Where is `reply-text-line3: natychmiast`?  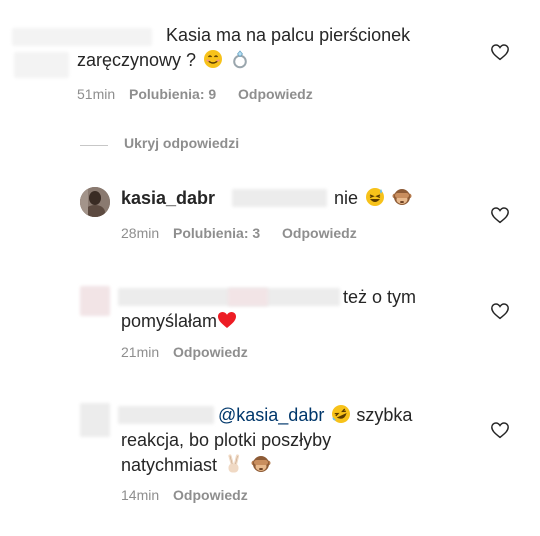
reply-text-line3: natychmiast is located at coordinates (169, 465).